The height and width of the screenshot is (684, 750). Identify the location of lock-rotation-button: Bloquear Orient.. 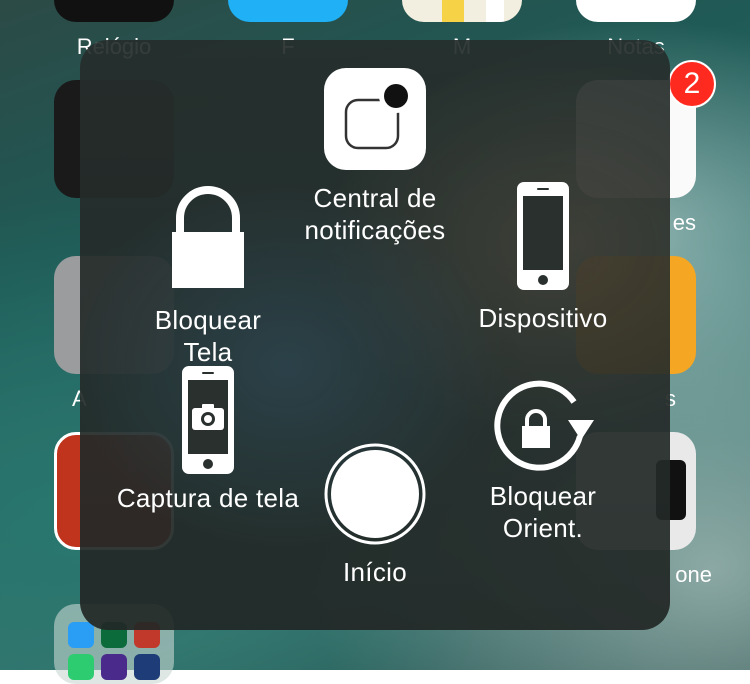
(543, 459).